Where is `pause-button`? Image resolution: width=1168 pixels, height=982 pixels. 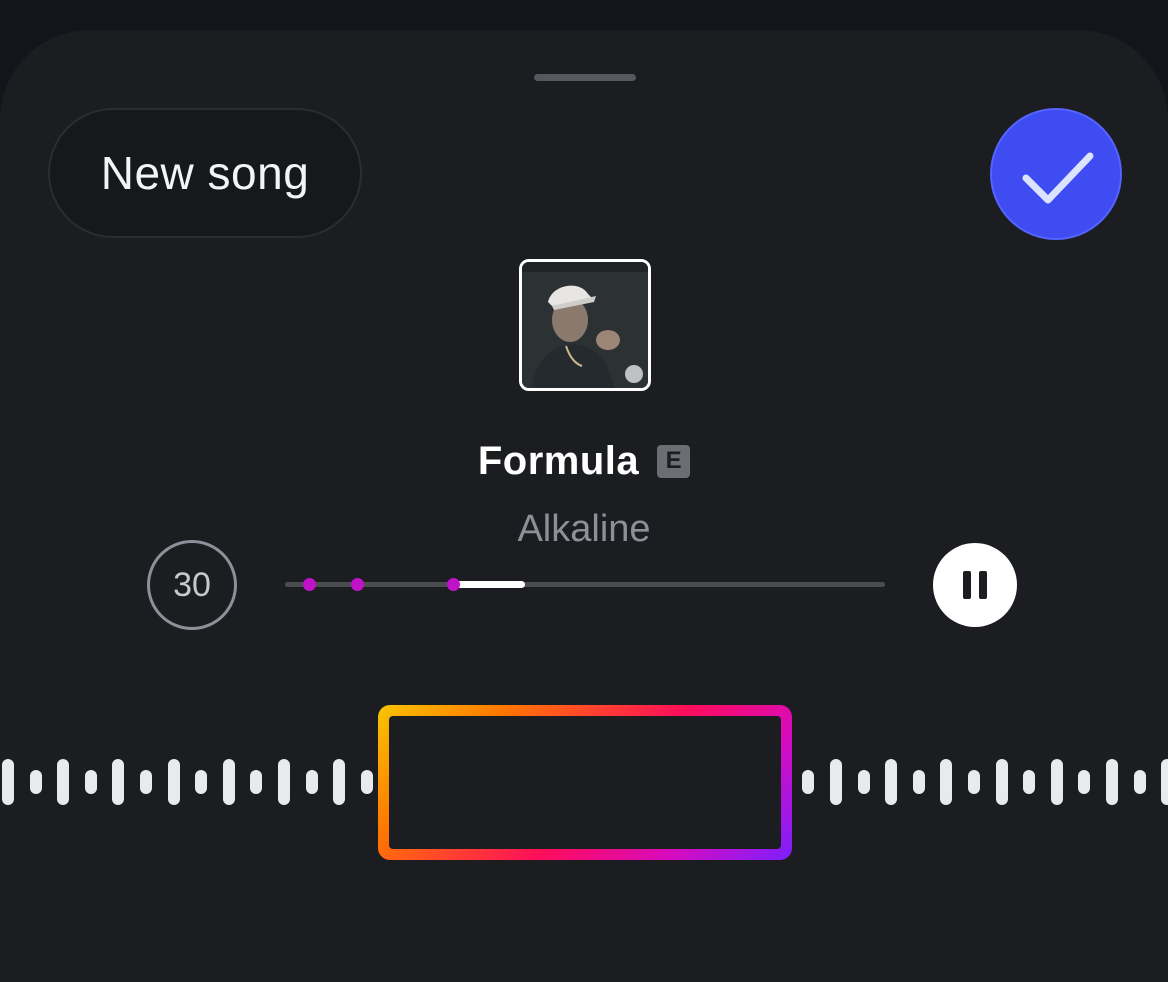
pause-button is located at coordinates (975, 585).